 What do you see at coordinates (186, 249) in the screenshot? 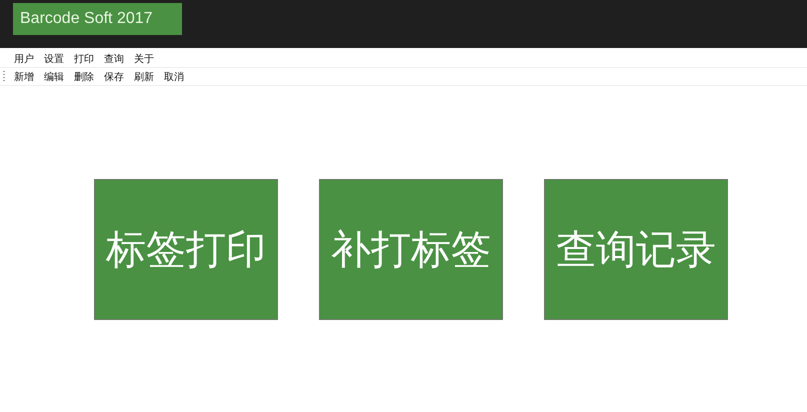
I see `tile-button: 标签打印` at bounding box center [186, 249].